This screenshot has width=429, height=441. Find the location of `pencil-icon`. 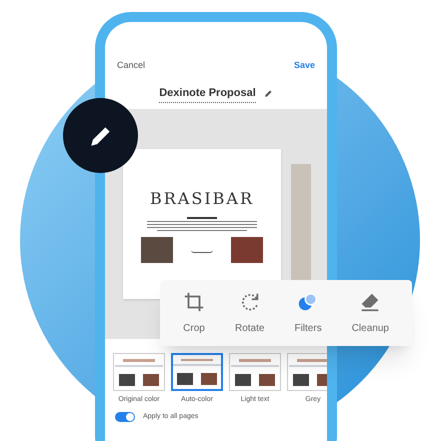

pencil-icon is located at coordinates (268, 93).